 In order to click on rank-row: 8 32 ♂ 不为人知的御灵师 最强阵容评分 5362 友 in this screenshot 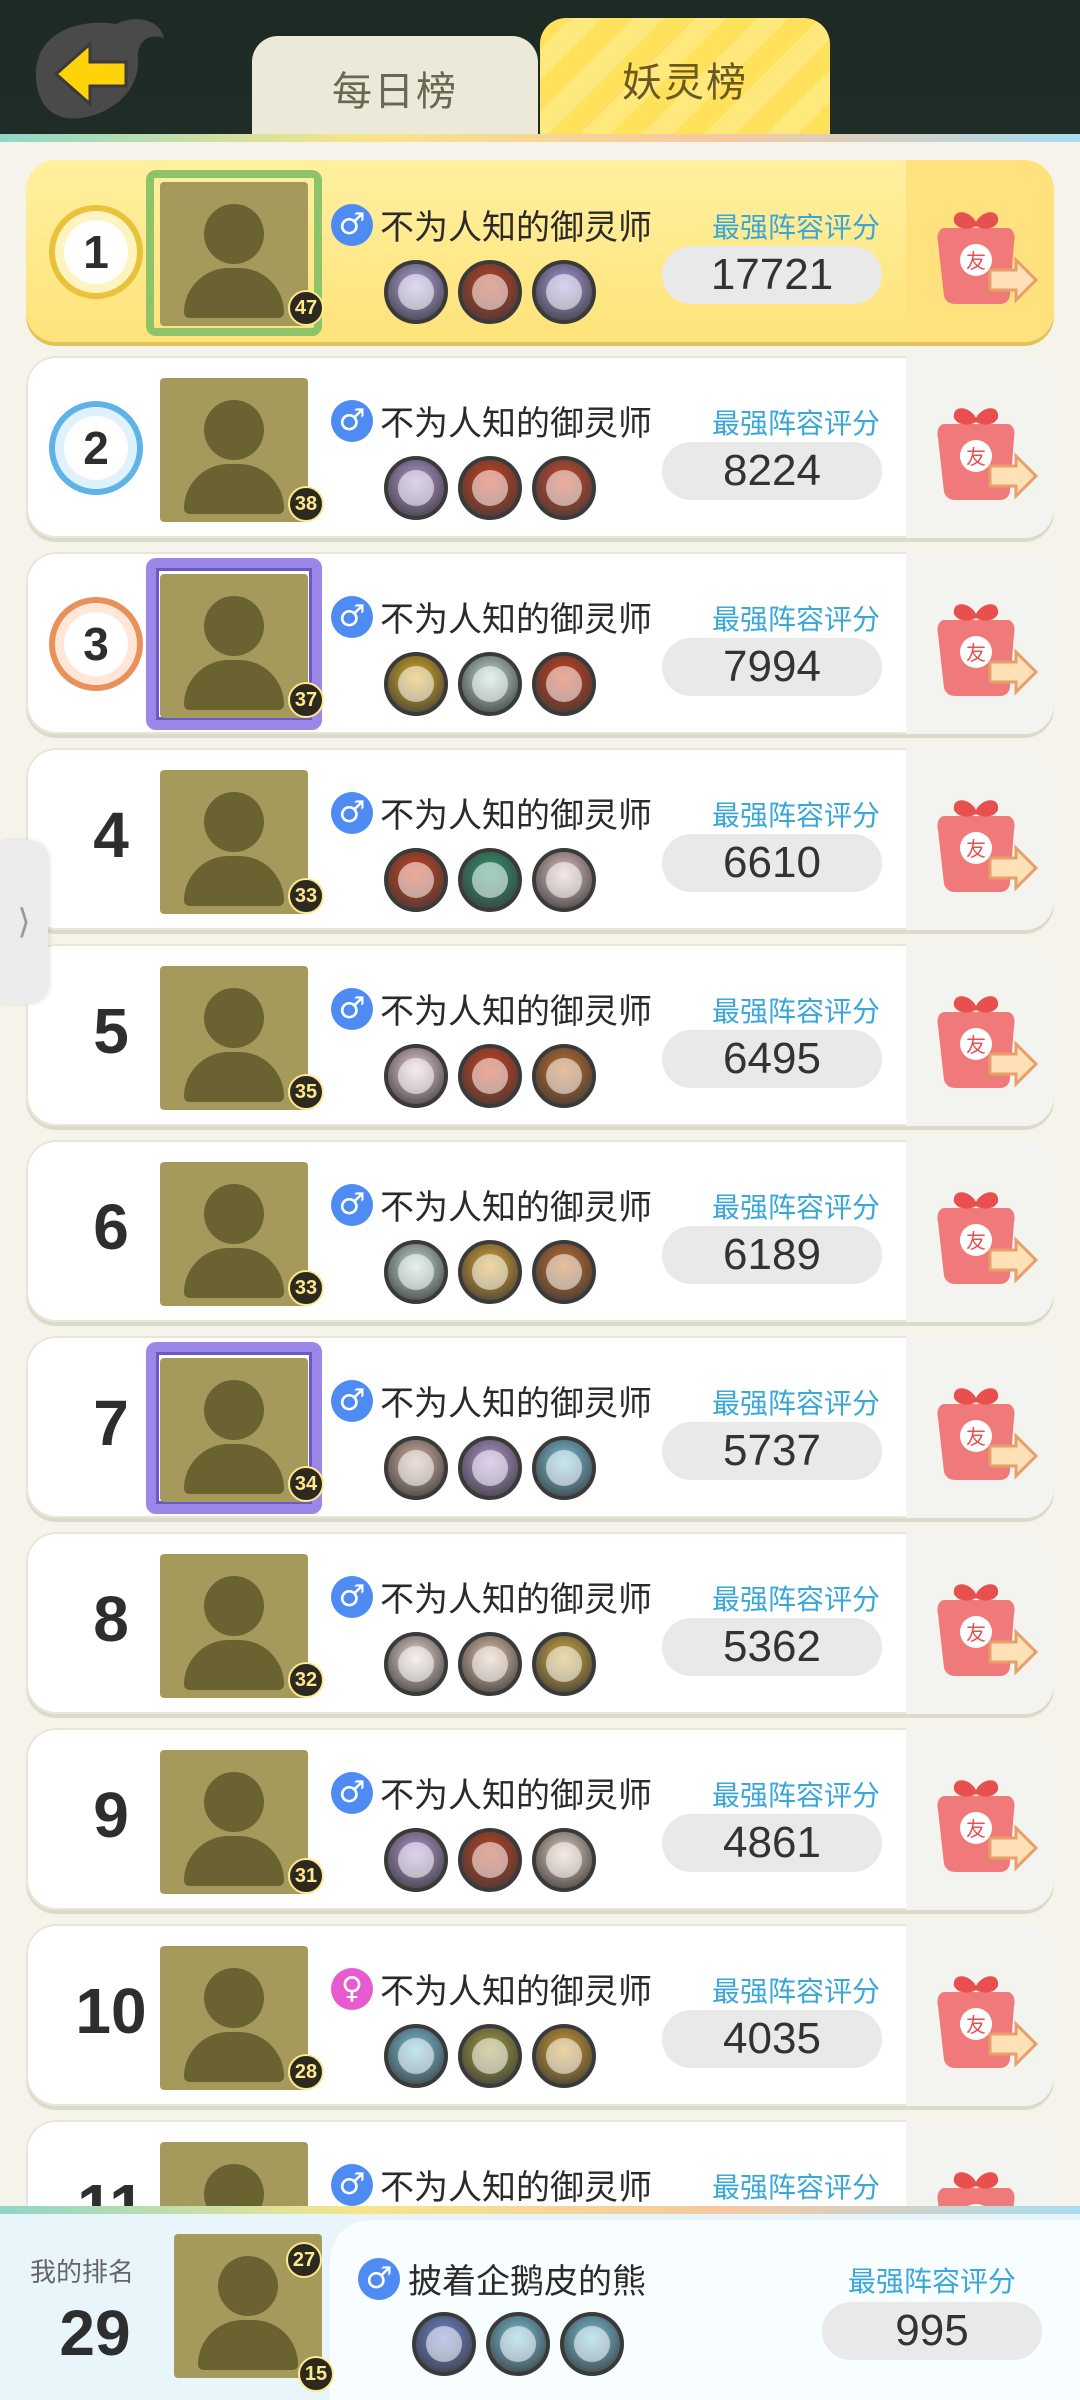, I will do `click(540, 1623)`.